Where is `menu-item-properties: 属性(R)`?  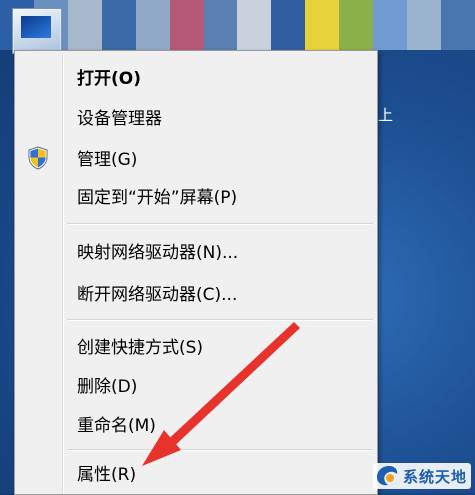 menu-item-properties: 属性(R) is located at coordinates (196, 472).